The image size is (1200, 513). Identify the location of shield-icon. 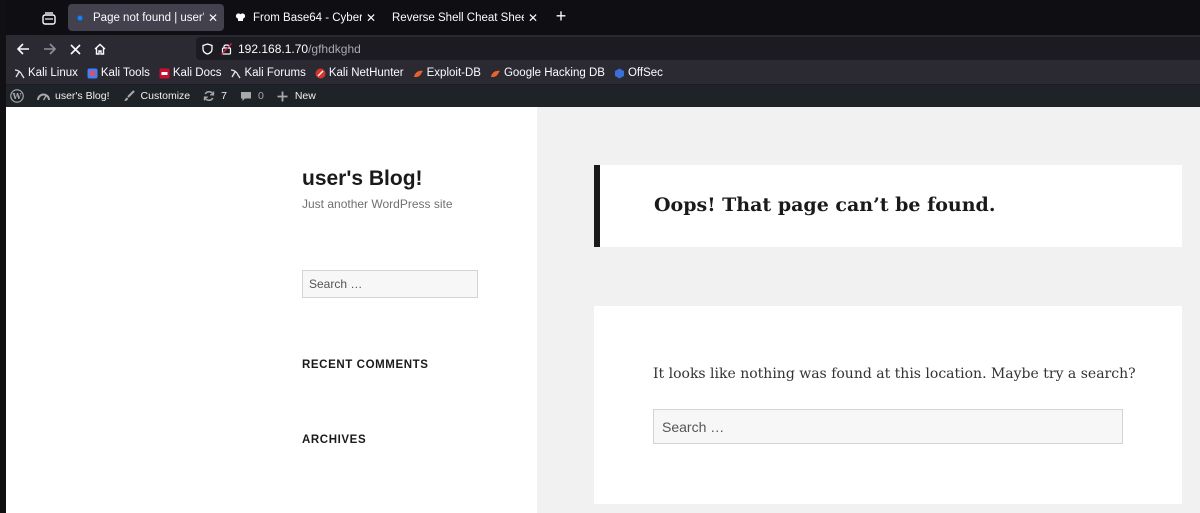
(207, 48).